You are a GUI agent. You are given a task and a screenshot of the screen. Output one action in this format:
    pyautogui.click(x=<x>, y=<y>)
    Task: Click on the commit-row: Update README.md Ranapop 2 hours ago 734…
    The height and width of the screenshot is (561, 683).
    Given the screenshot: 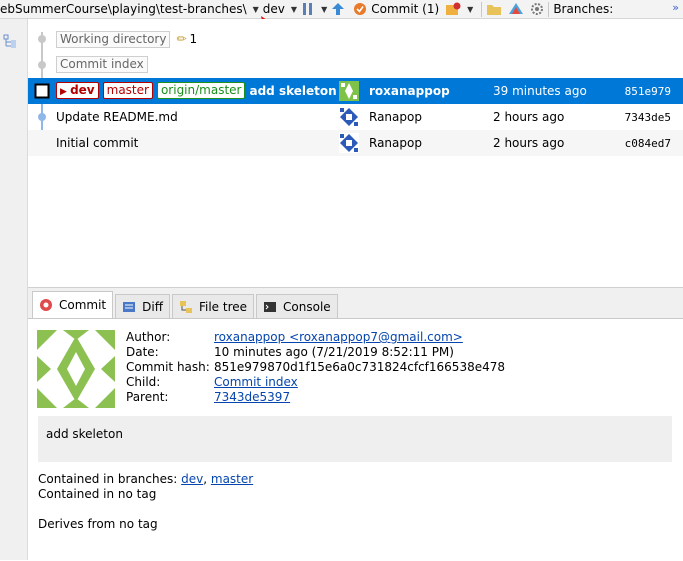 What is the action you would take?
    pyautogui.click(x=355, y=117)
    